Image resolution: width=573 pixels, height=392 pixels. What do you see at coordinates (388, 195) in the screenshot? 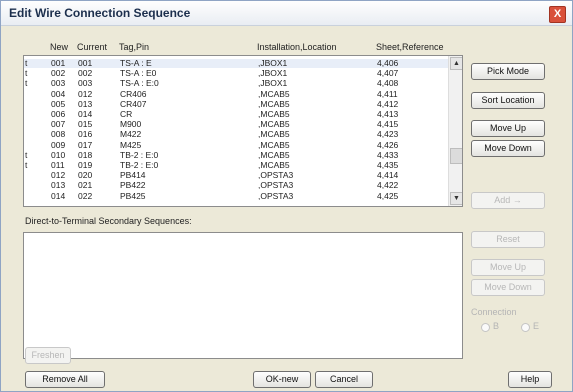
I see `cell-sheet: 4,425` at bounding box center [388, 195].